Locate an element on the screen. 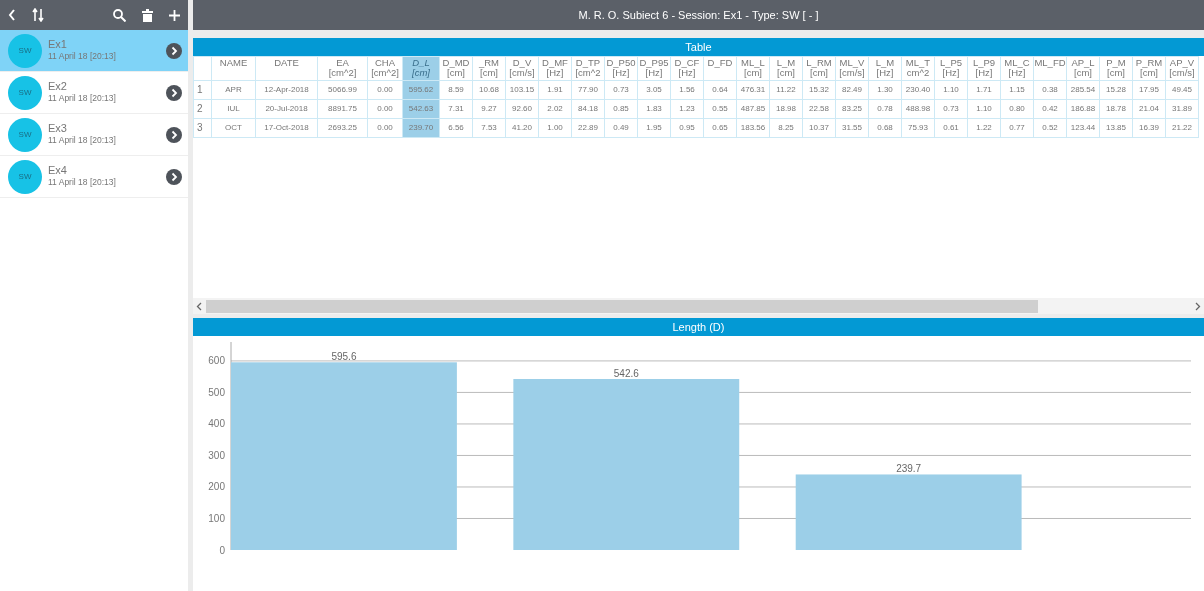 This screenshot has height=591, width=1204. column-header: NAME is located at coordinates (233, 68).